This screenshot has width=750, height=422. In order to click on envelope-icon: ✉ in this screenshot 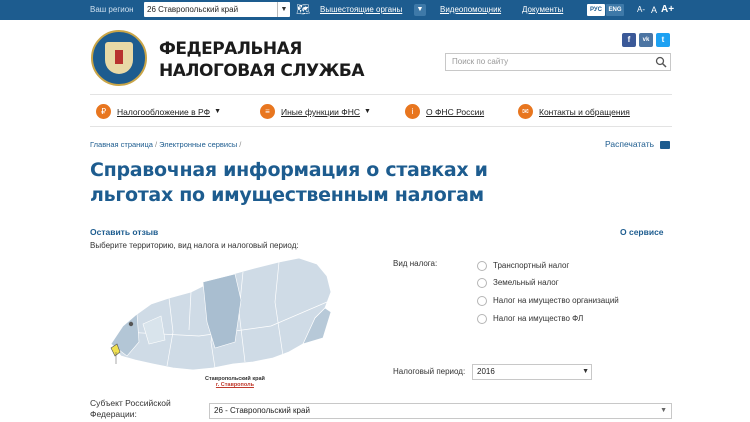, I will do `click(525, 112)`.